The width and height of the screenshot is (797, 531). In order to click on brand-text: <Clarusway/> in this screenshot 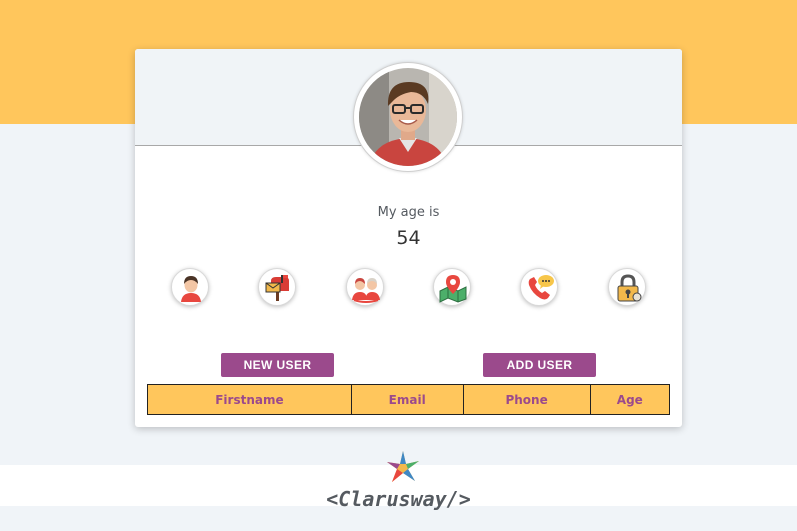, I will do `click(398, 499)`.